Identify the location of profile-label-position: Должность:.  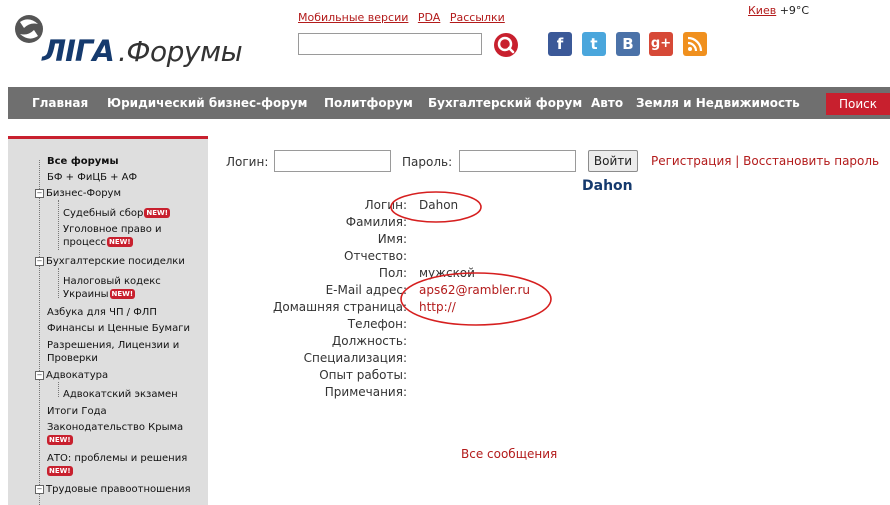
(369, 341).